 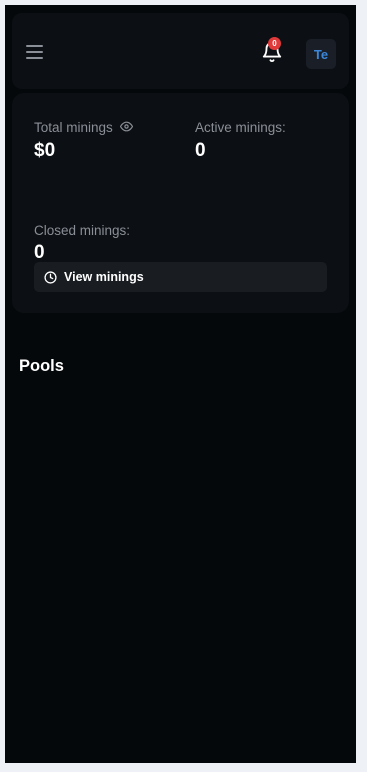 I want to click on closed-minings-value: 0, so click(x=39, y=252).